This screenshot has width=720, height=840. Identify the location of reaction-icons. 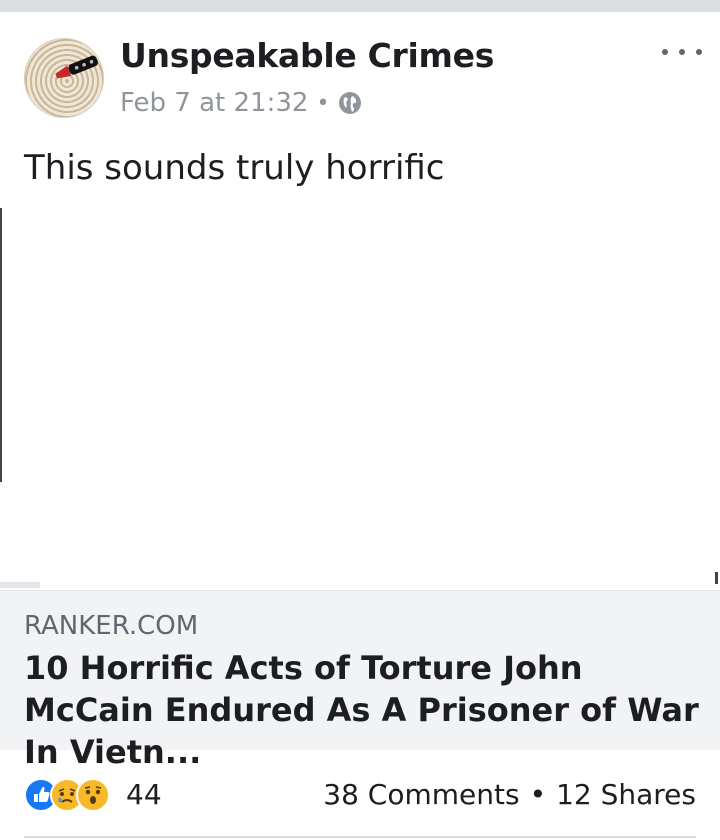
(67, 795).